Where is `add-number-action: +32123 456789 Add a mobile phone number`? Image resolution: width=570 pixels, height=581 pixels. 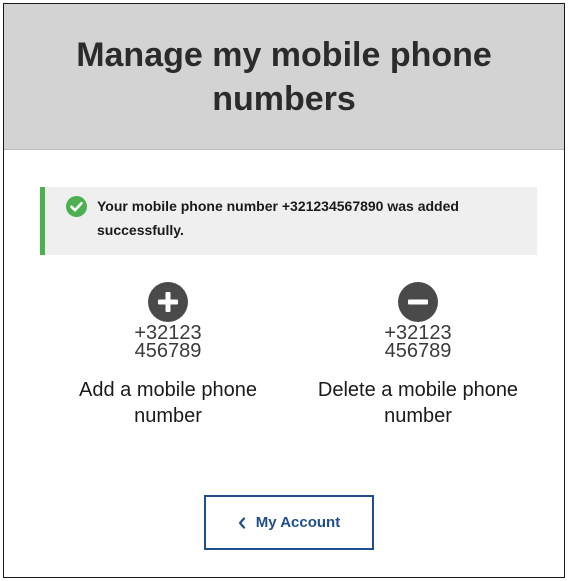
add-number-action: +32123 456789 Add a mobile phone number is located at coordinates (168, 355).